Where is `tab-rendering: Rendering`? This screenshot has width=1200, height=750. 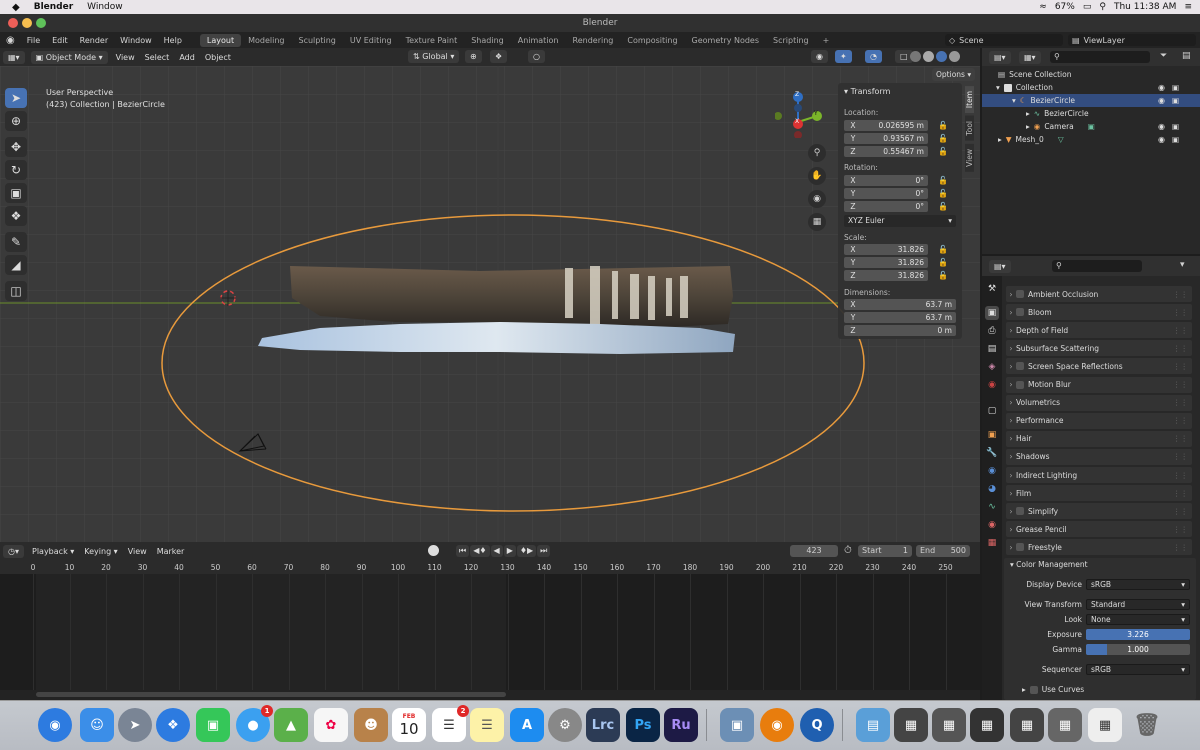 tab-rendering: Rendering is located at coordinates (593, 40).